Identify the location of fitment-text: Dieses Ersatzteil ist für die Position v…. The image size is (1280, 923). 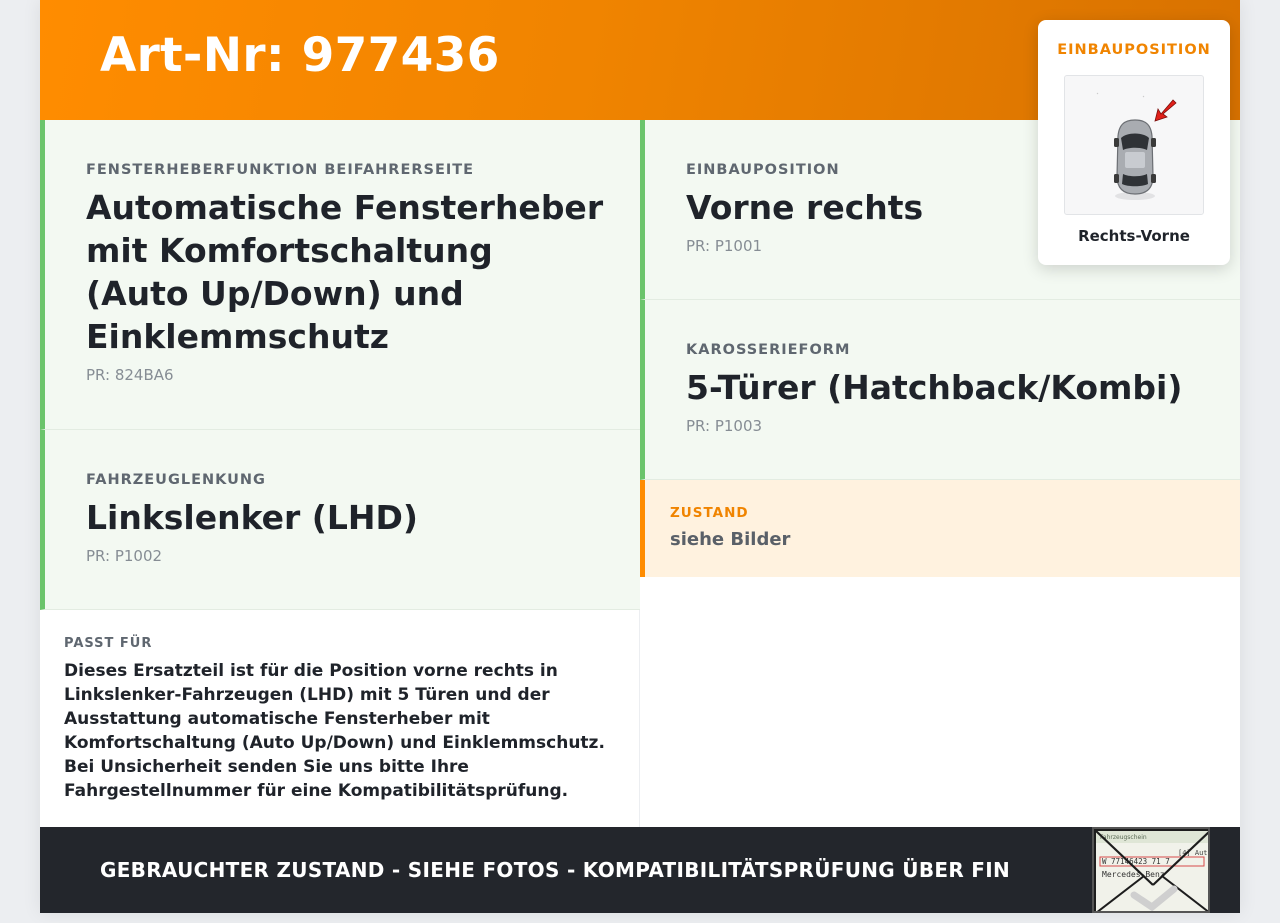
(334, 731).